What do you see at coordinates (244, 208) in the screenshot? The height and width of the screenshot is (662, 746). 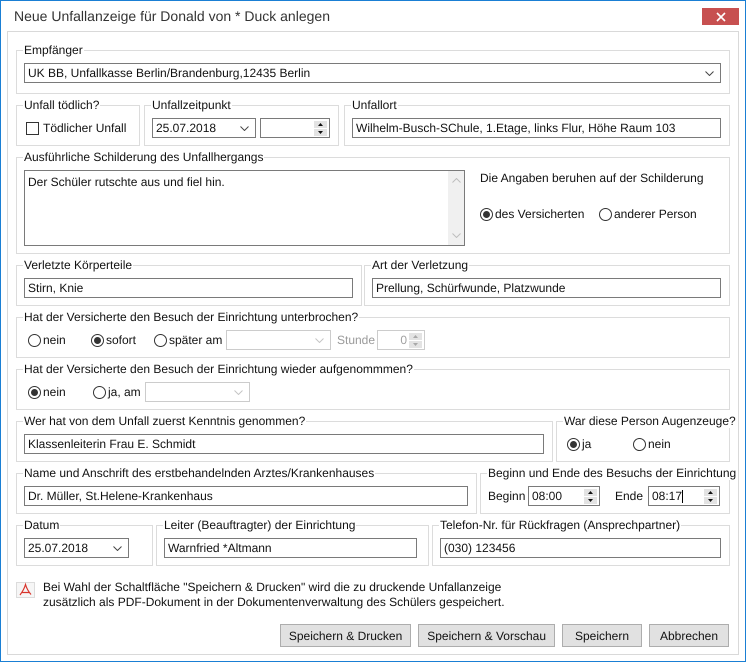 I see `description-textarea: Der Schüler rutschte aus und fiel hin.` at bounding box center [244, 208].